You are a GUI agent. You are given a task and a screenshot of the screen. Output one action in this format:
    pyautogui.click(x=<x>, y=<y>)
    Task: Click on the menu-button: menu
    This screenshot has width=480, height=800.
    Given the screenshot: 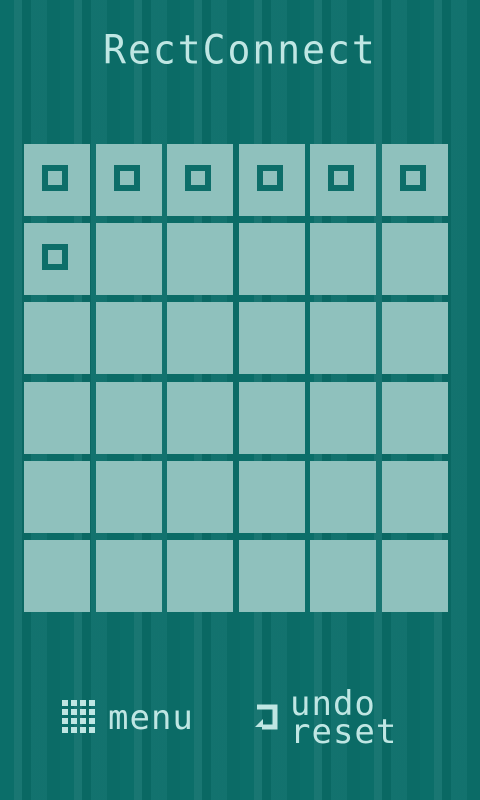 What is the action you would take?
    pyautogui.click(x=128, y=718)
    